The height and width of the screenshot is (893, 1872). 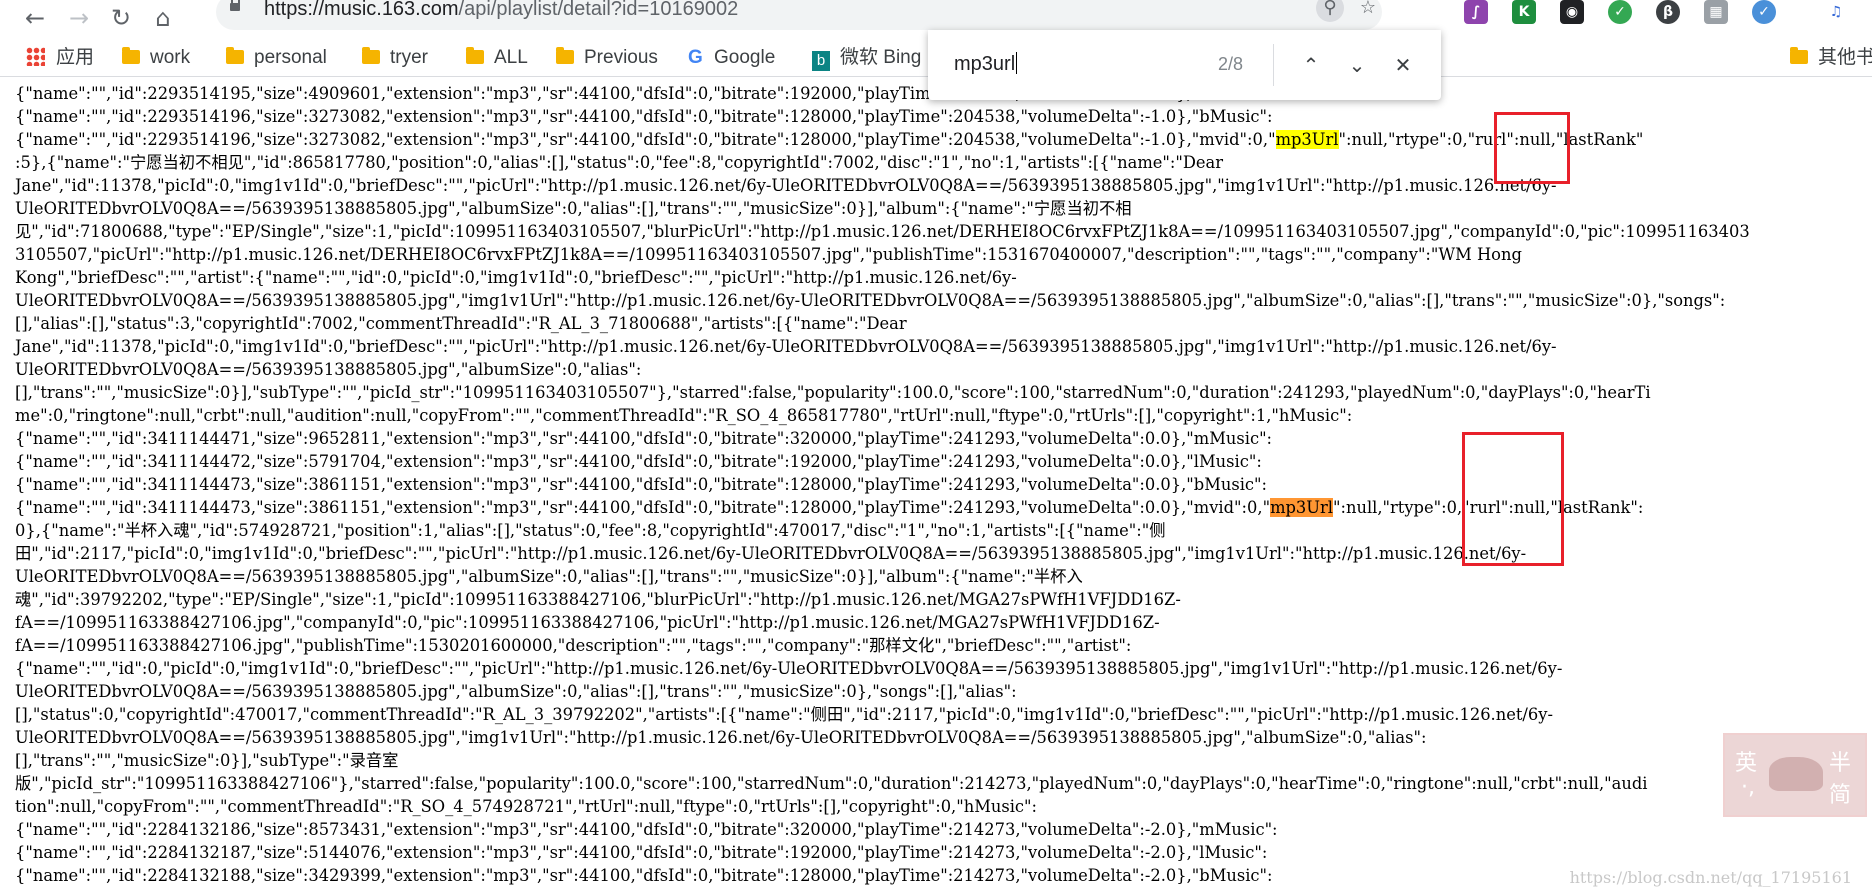 I want to click on bookmark-work: work, so click(x=156, y=58).